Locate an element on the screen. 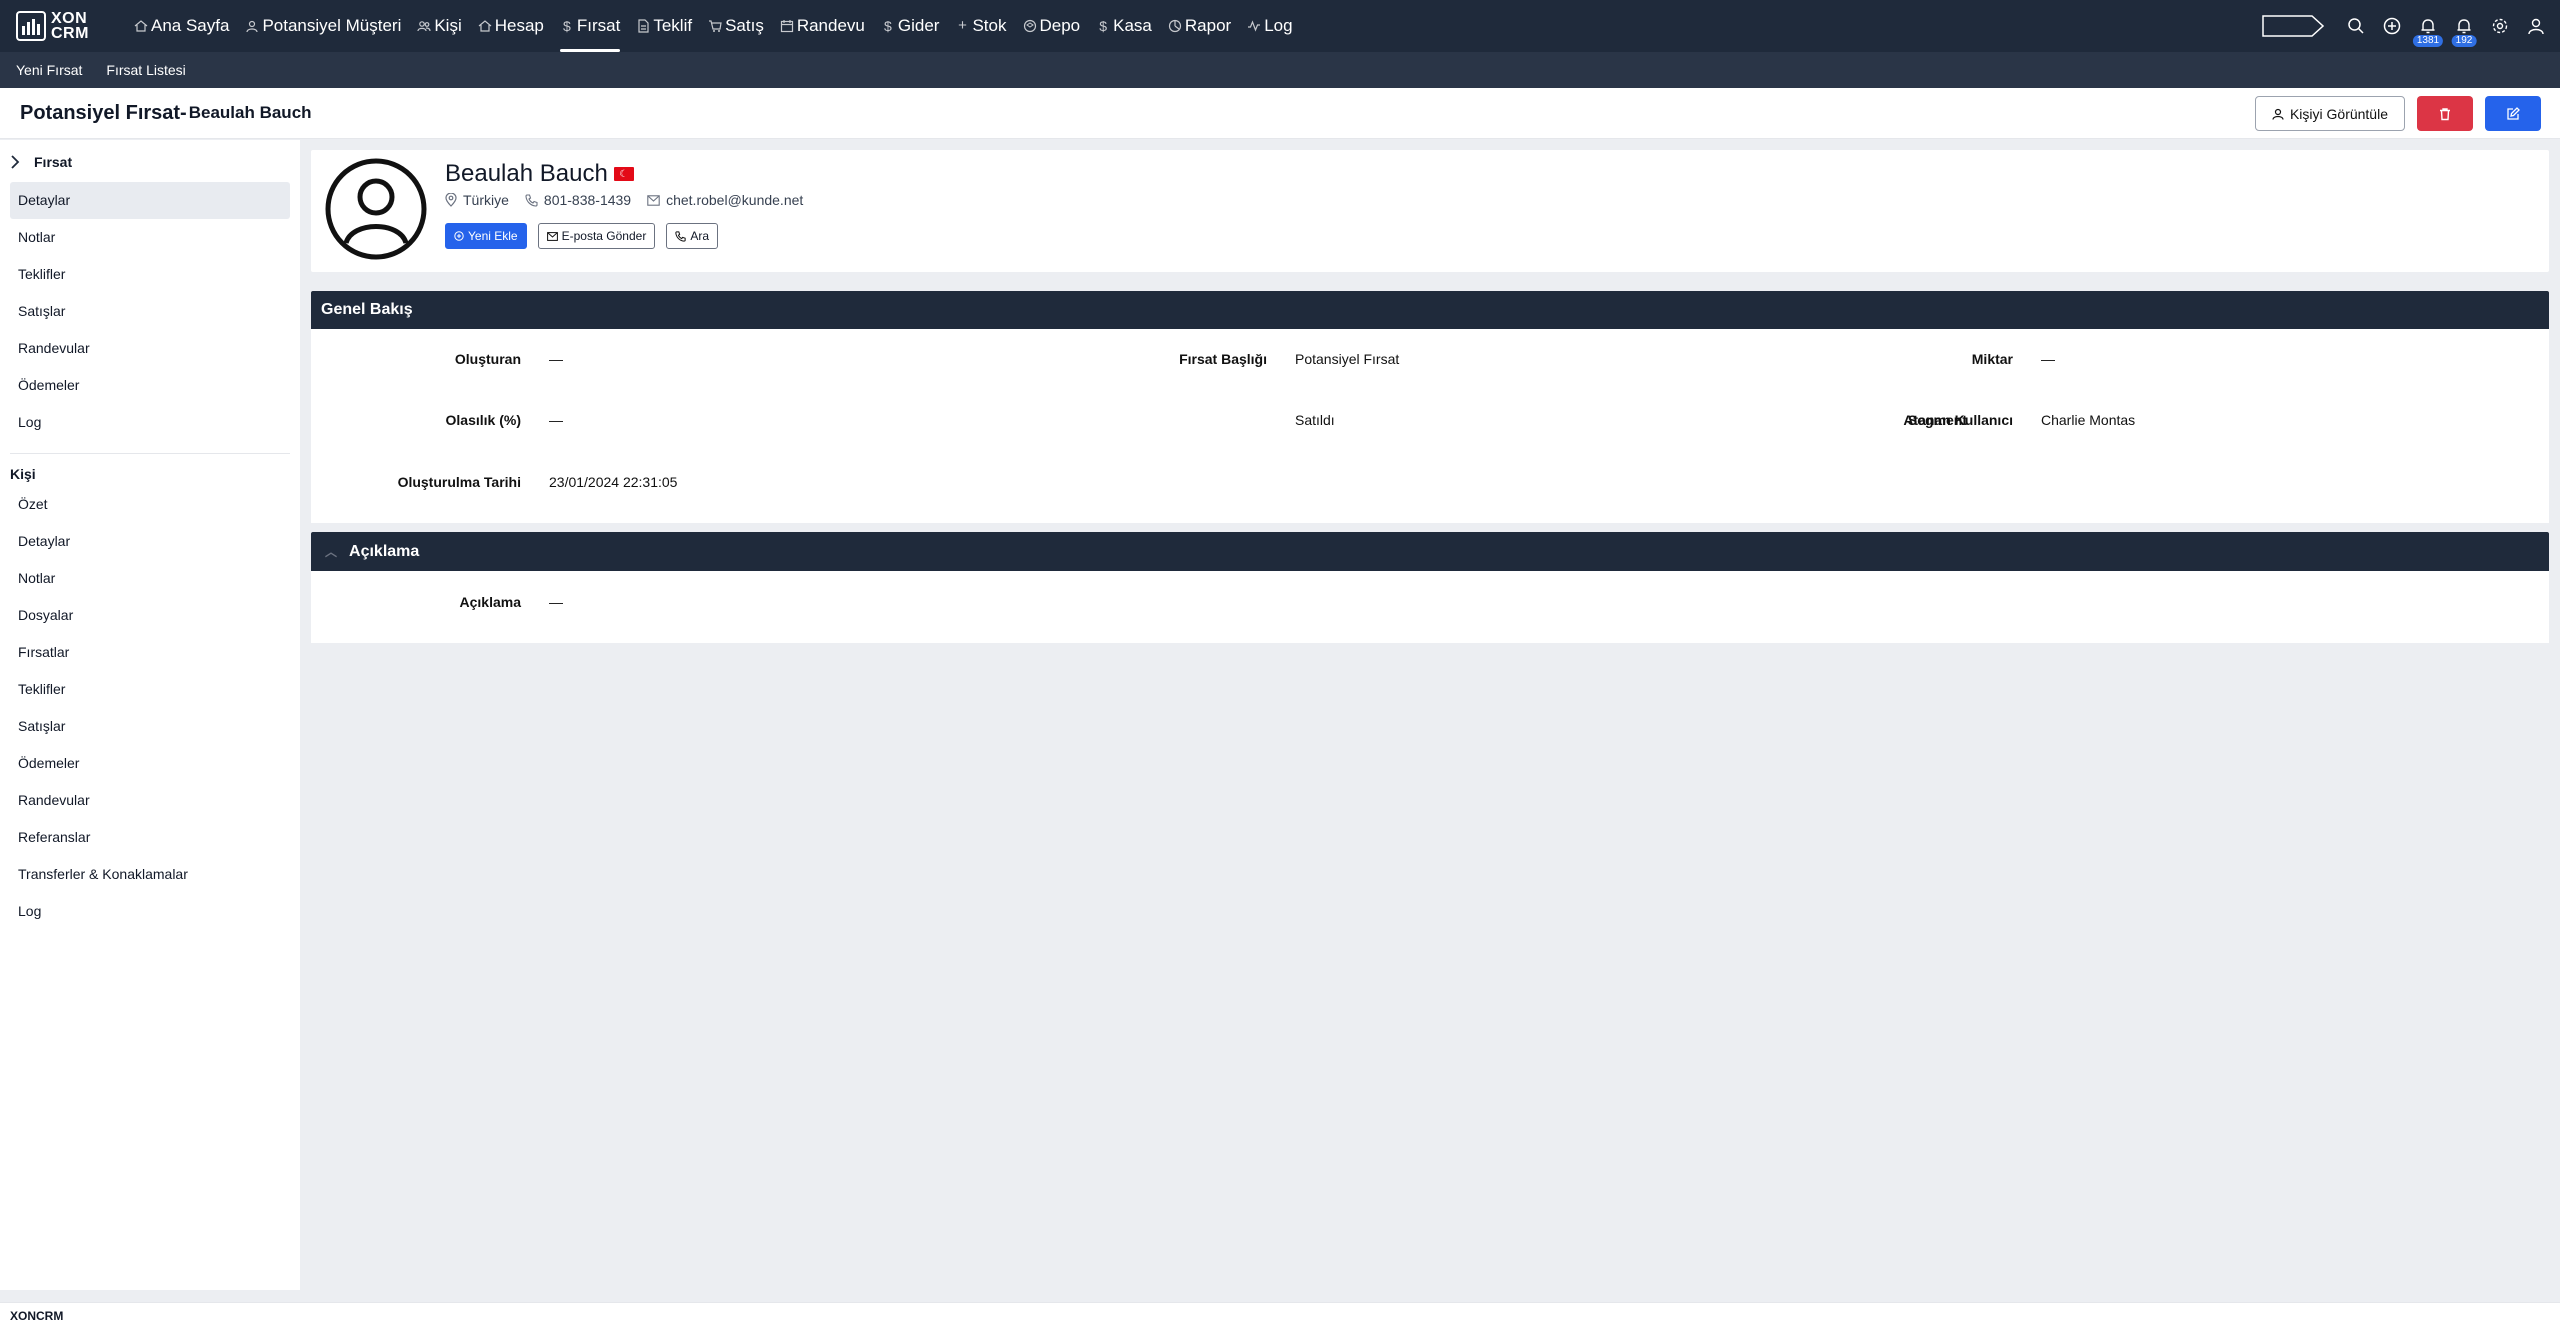 Image resolution: width=2560 pixels, height=1329 pixels. contact-email: chet.robel@kunde.net is located at coordinates (725, 200).